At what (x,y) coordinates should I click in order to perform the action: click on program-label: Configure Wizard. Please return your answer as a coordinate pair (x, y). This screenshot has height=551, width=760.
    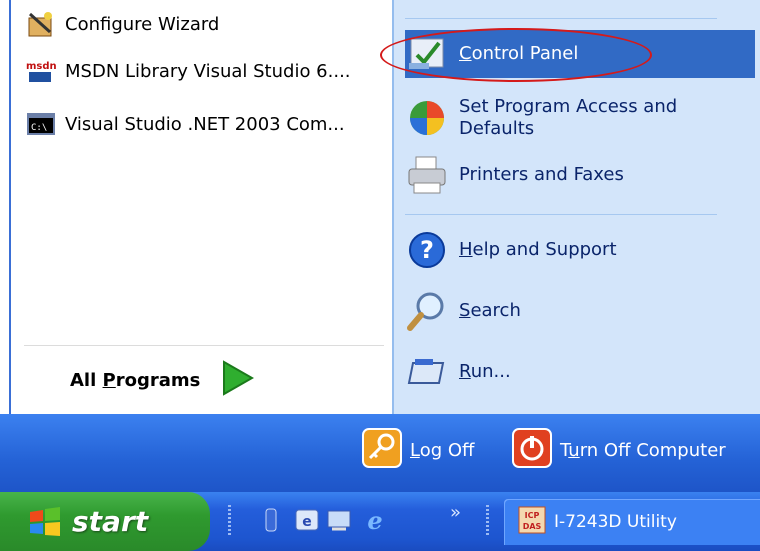
    Looking at the image, I should click on (142, 24).